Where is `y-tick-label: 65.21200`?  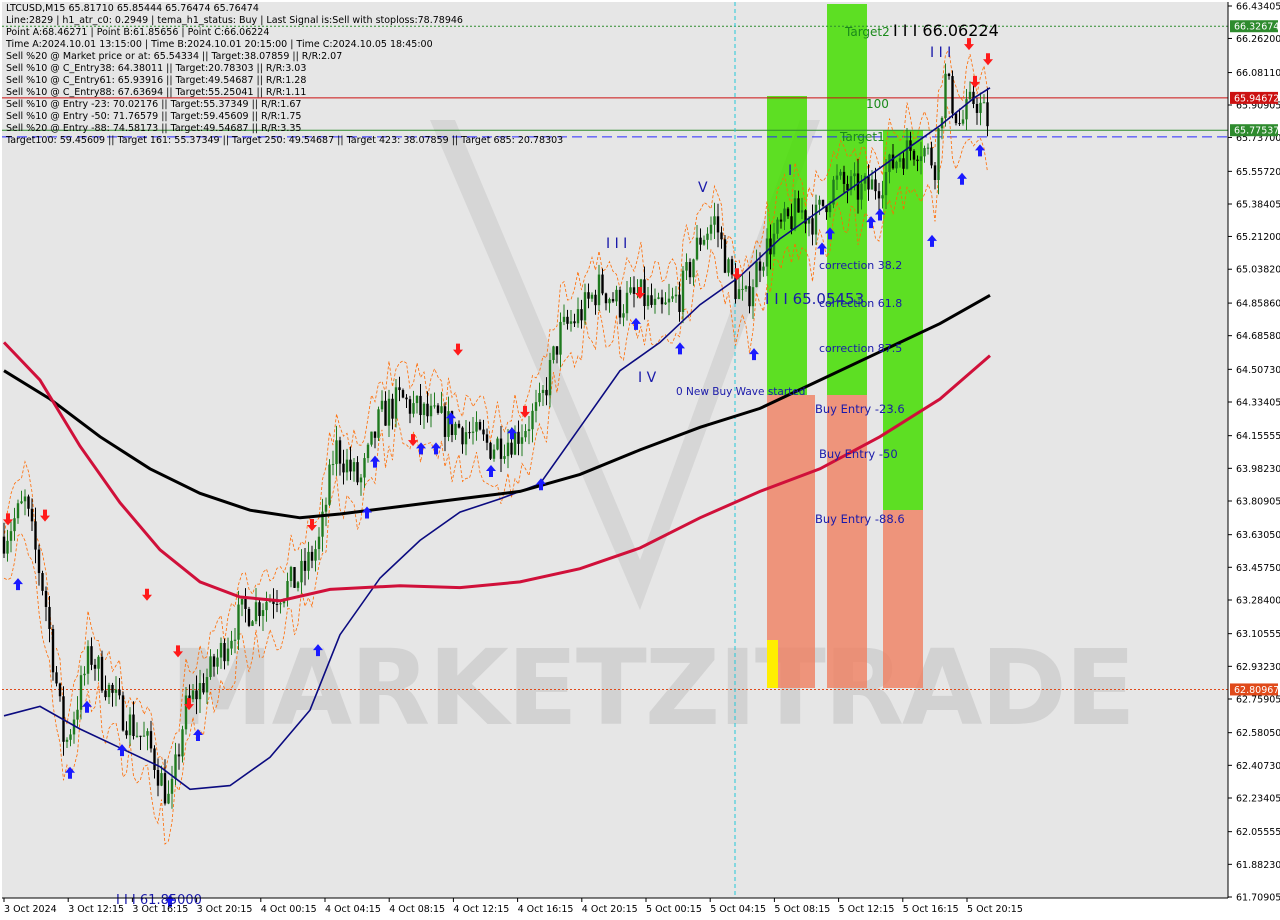 y-tick-label: 65.21200 is located at coordinates (1258, 237).